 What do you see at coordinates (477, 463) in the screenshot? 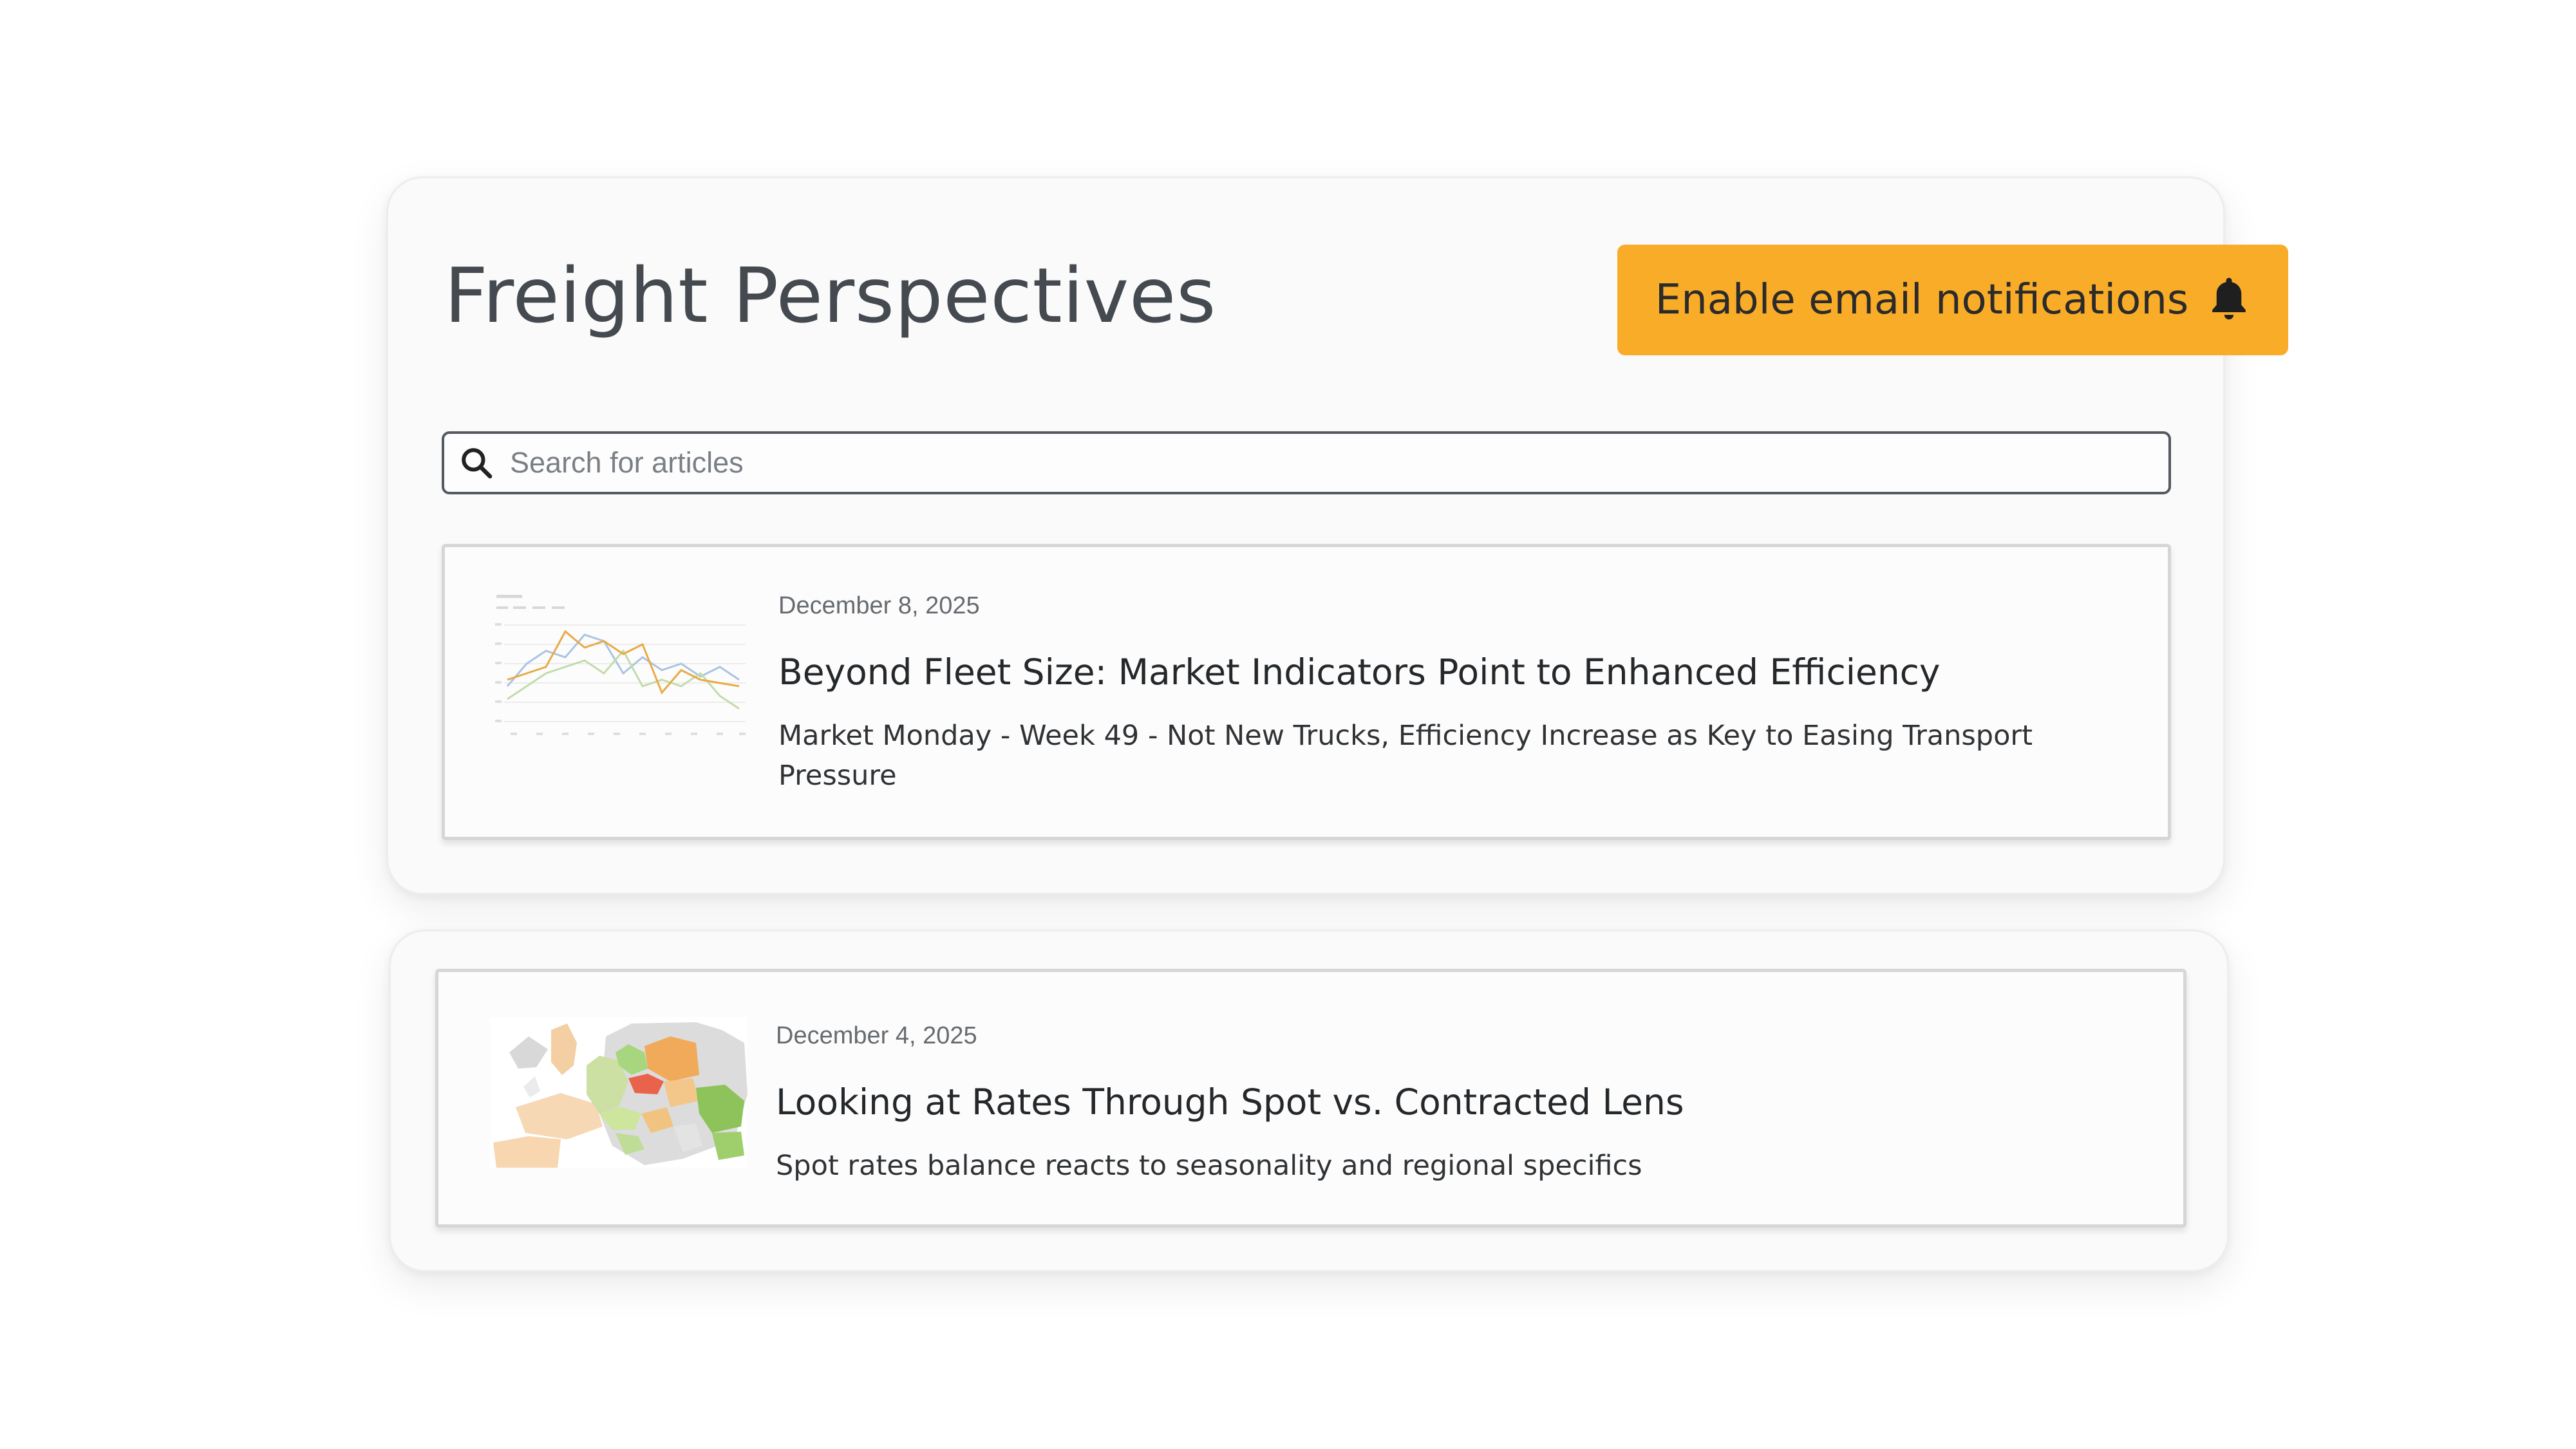
I see `search-icon` at bounding box center [477, 463].